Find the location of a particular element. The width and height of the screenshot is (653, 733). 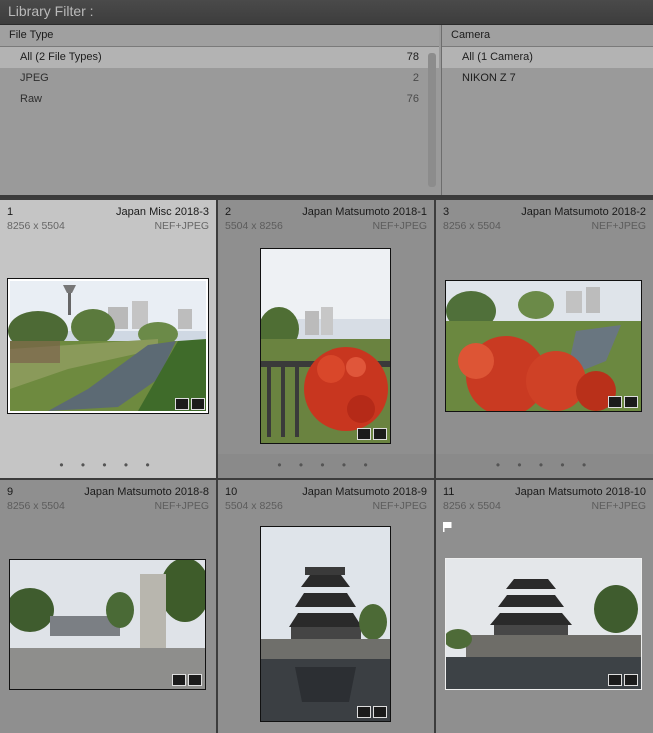

flowers-bridge-photo is located at coordinates (325, 346).